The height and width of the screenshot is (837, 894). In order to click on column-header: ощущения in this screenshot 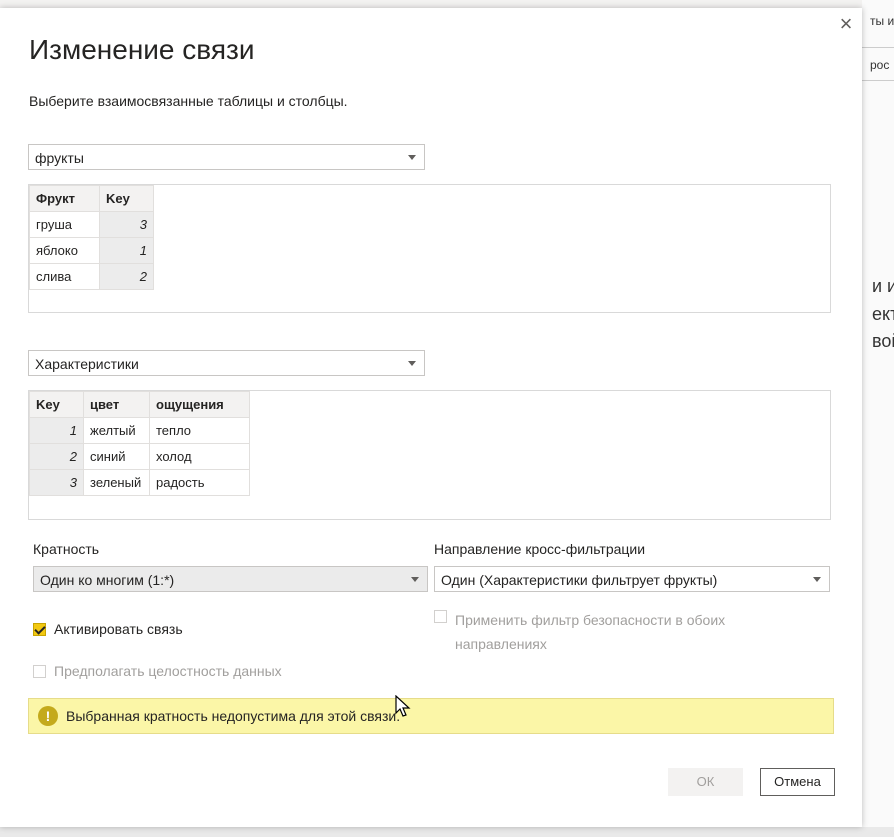, I will do `click(199, 404)`.